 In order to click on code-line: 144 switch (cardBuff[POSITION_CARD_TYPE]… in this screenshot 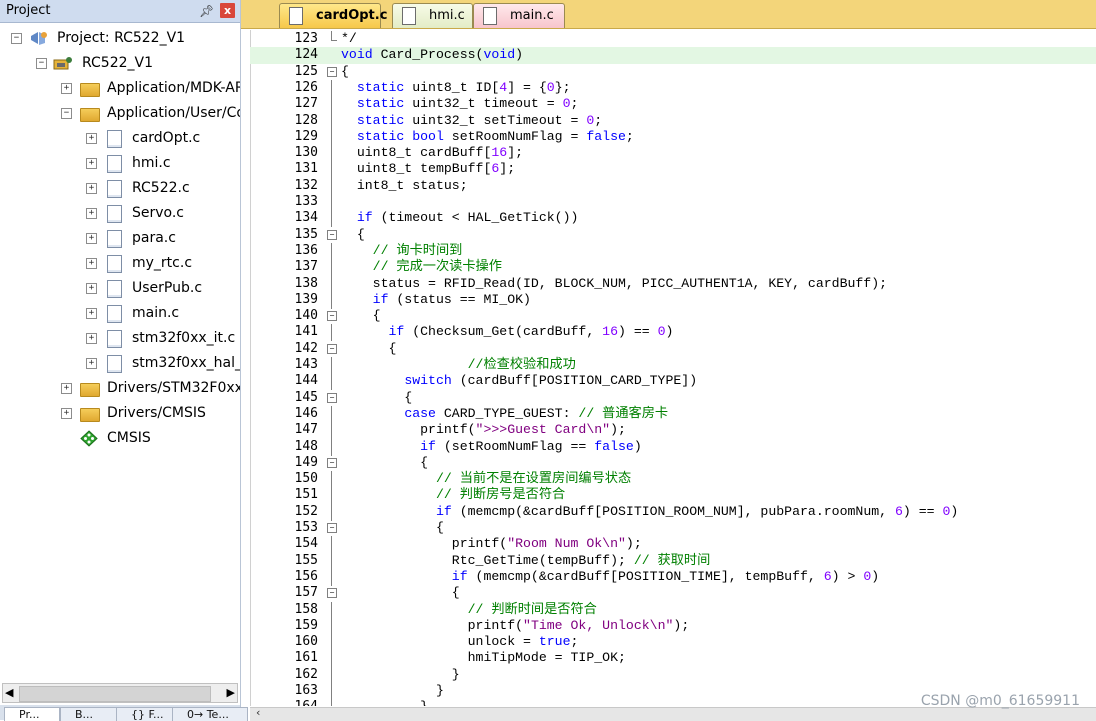, I will do `click(673, 382)`.